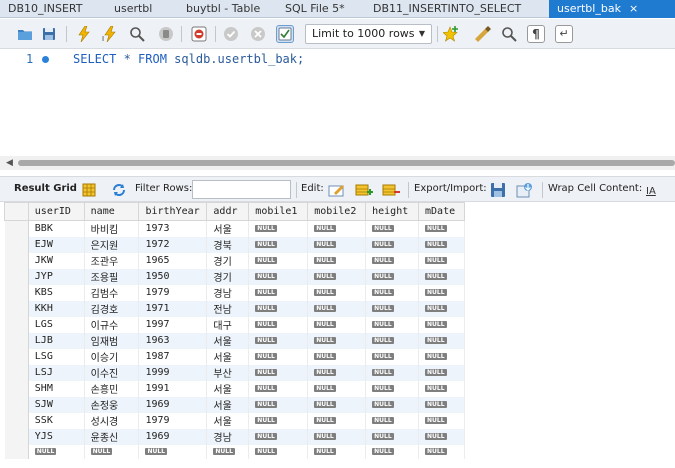  I want to click on grid-cell-addr: 경북, so click(228, 244).